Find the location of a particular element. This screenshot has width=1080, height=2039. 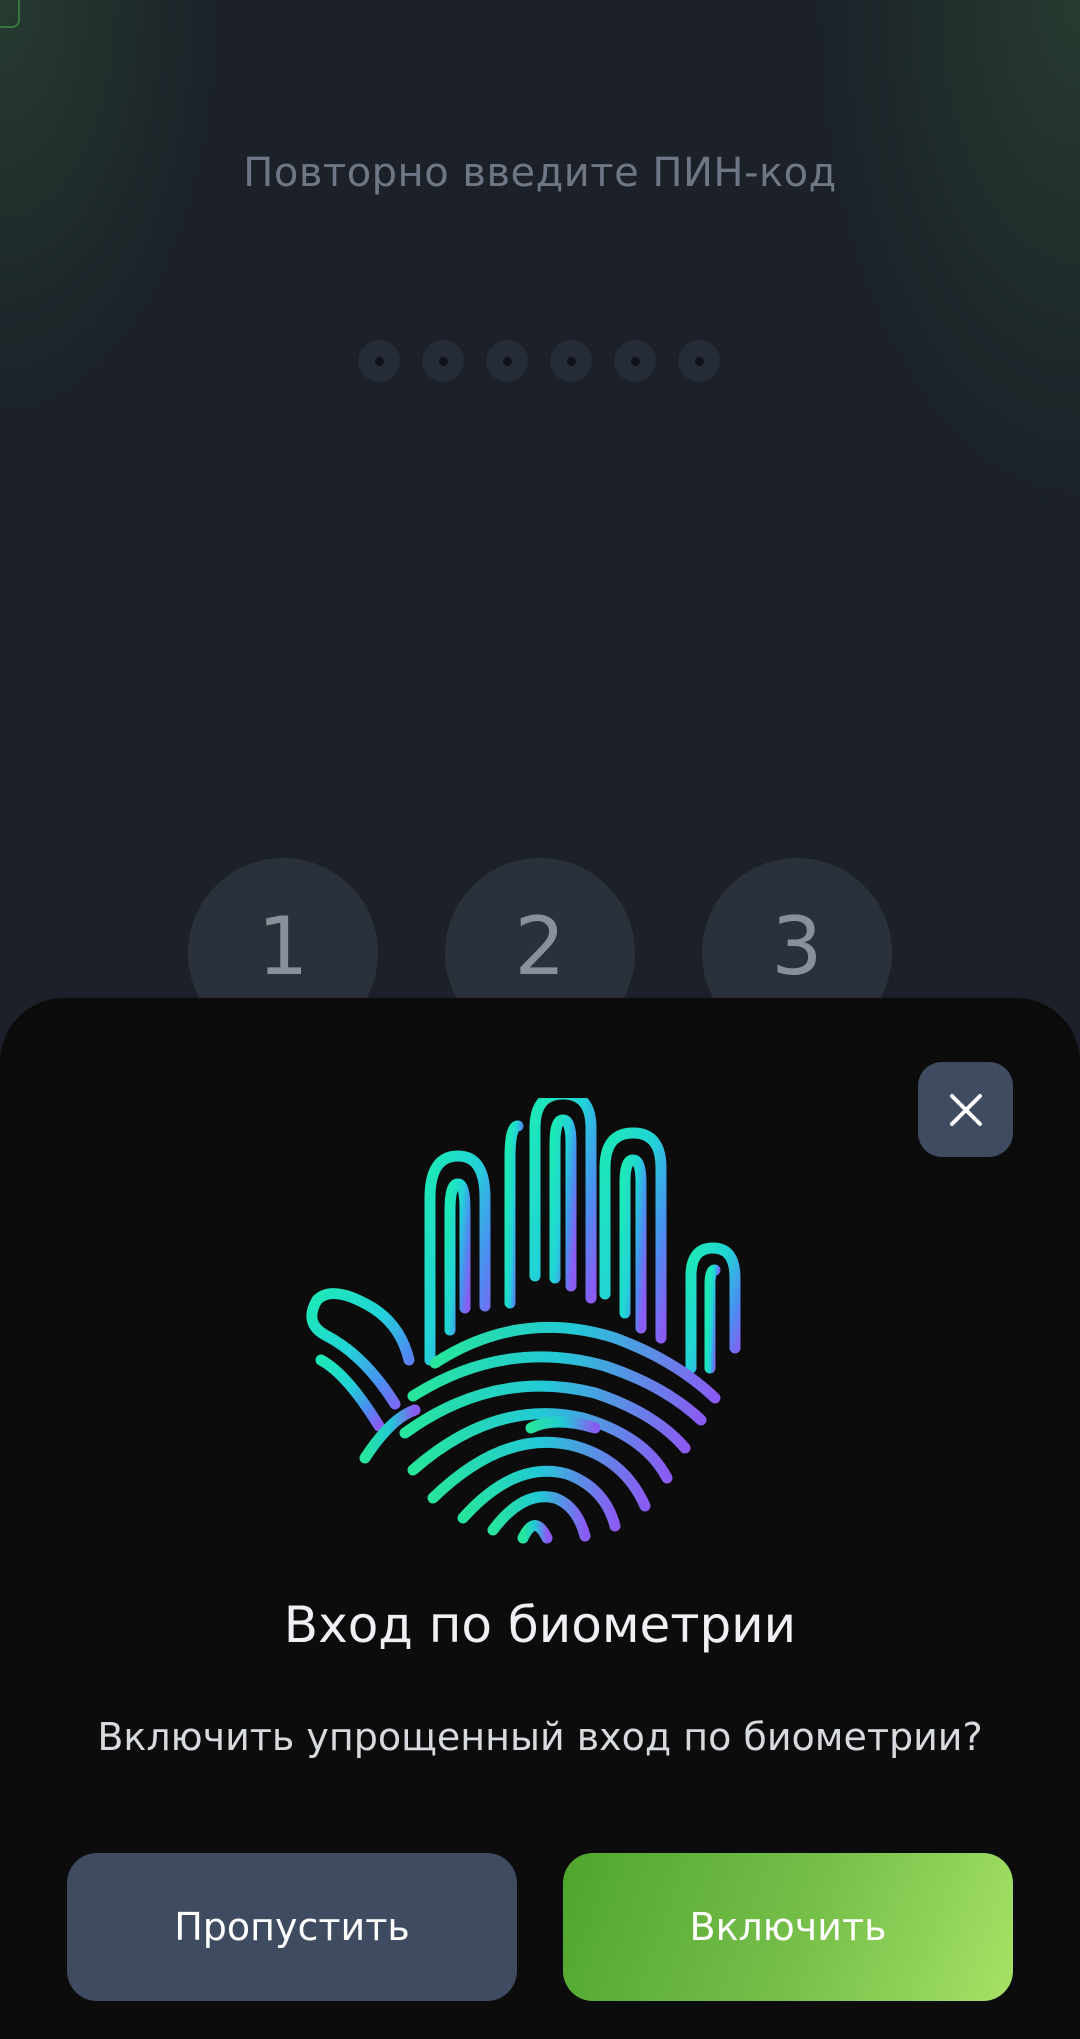

pin-dots is located at coordinates (539, 361).